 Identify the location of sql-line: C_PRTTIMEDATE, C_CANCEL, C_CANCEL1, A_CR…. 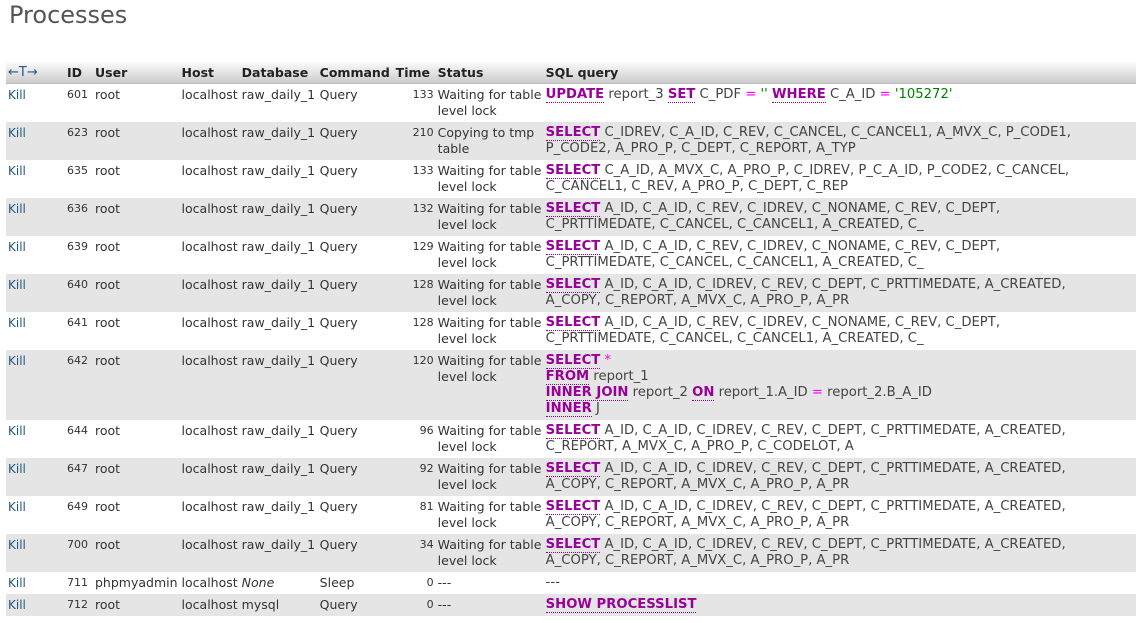
(840, 225).